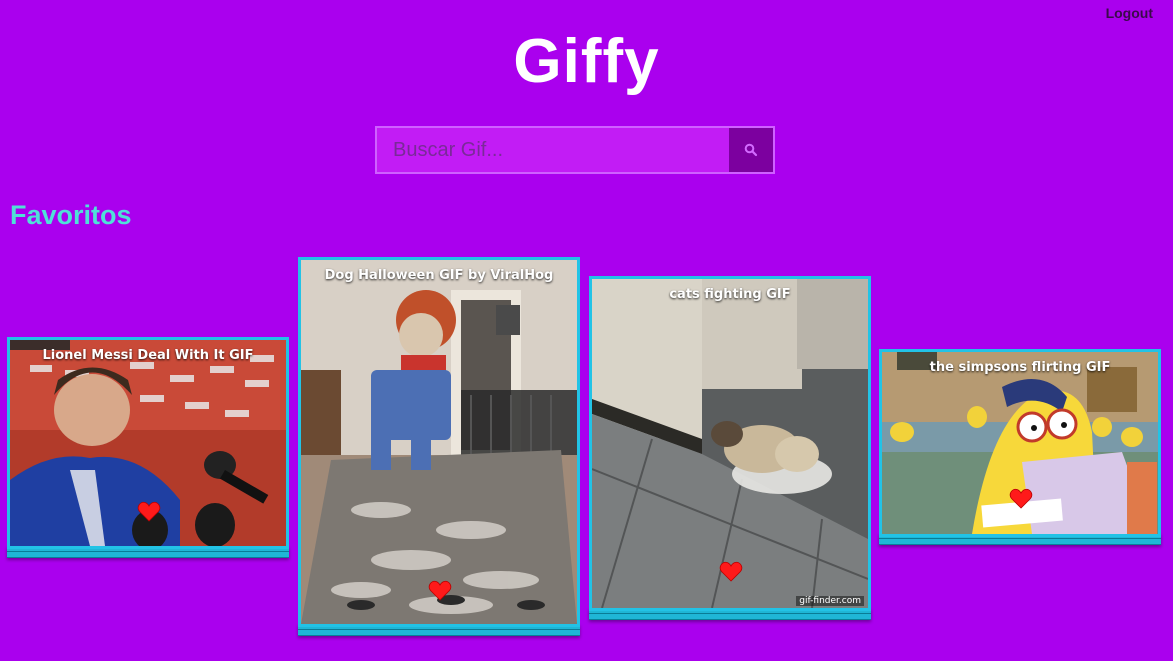  I want to click on gif-card: cats fighting GIF gif-finder.com, so click(730, 451).